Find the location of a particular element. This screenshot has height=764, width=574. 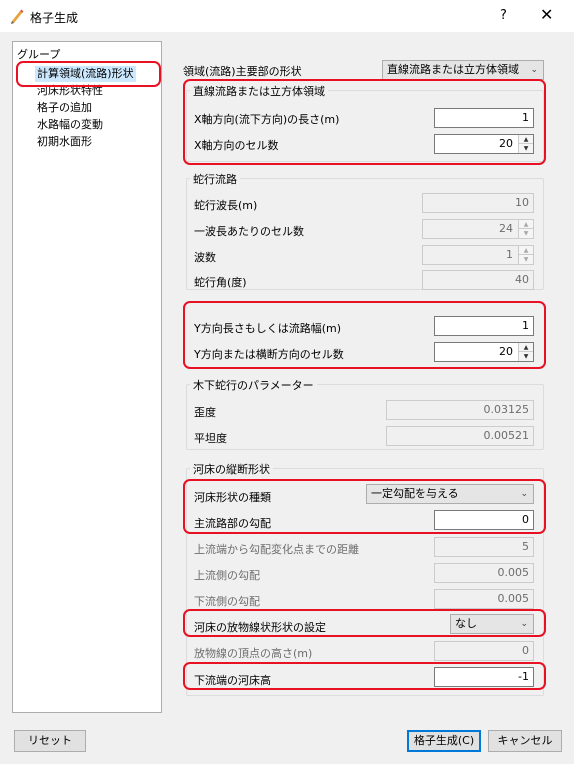

wavelength-input: 10 is located at coordinates (478, 203).